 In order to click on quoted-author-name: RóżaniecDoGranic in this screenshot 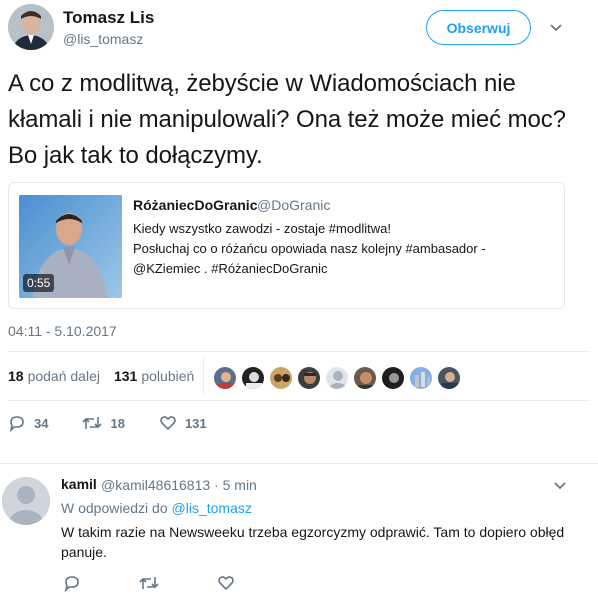, I will do `click(195, 205)`.